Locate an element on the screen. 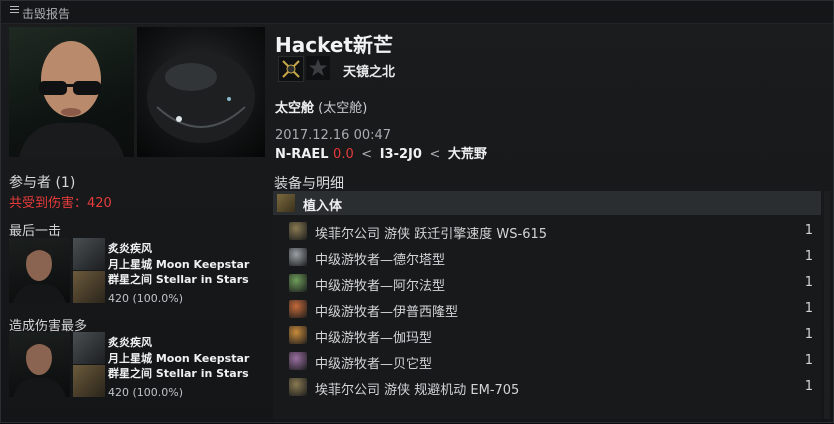  system-name: N-RAEL is located at coordinates (302, 154).